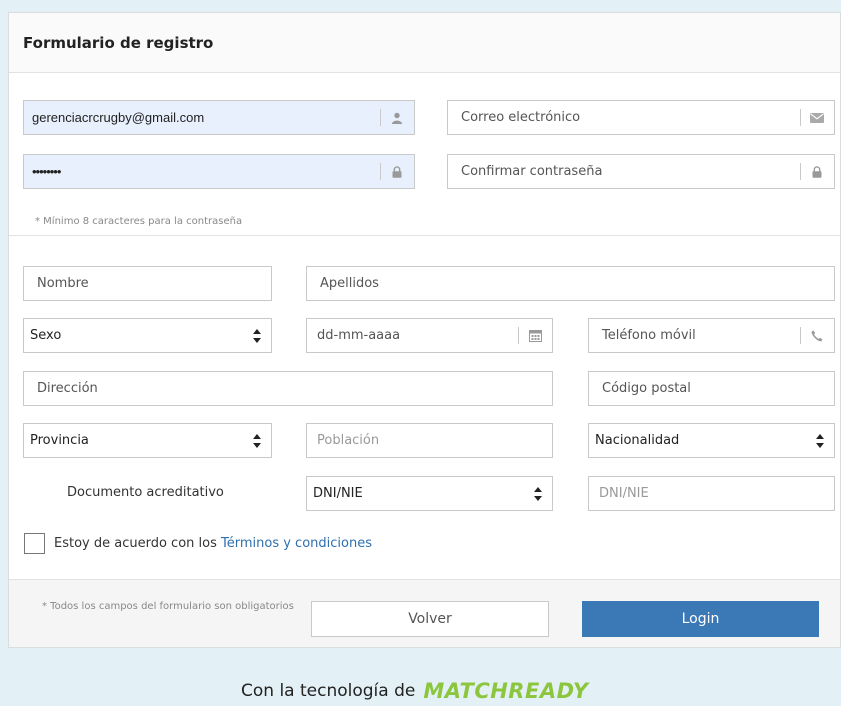 The image size is (841, 706). Describe the element at coordinates (219, 117) in the screenshot. I see `username-input: gerenciacrcrugby@gmail.com` at that location.